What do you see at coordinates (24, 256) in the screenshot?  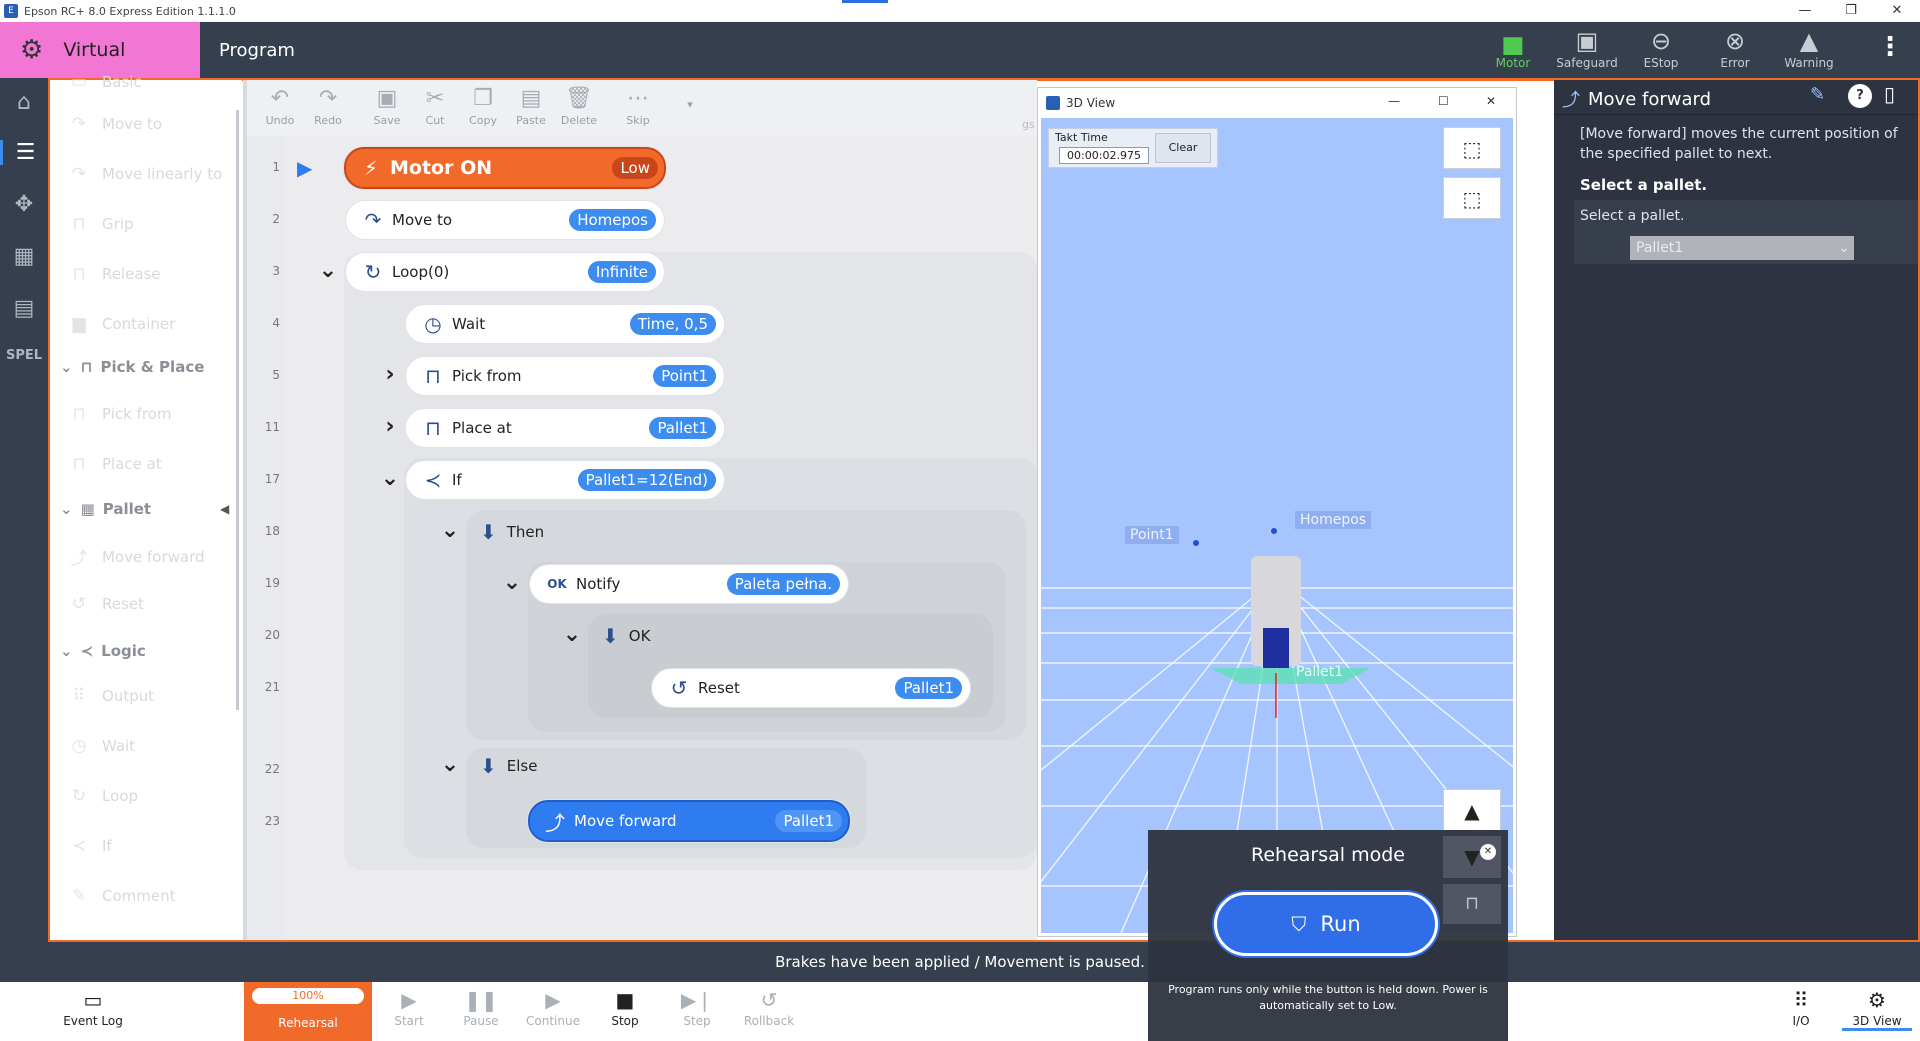 I see `pallet-grid-icon: ▦` at bounding box center [24, 256].